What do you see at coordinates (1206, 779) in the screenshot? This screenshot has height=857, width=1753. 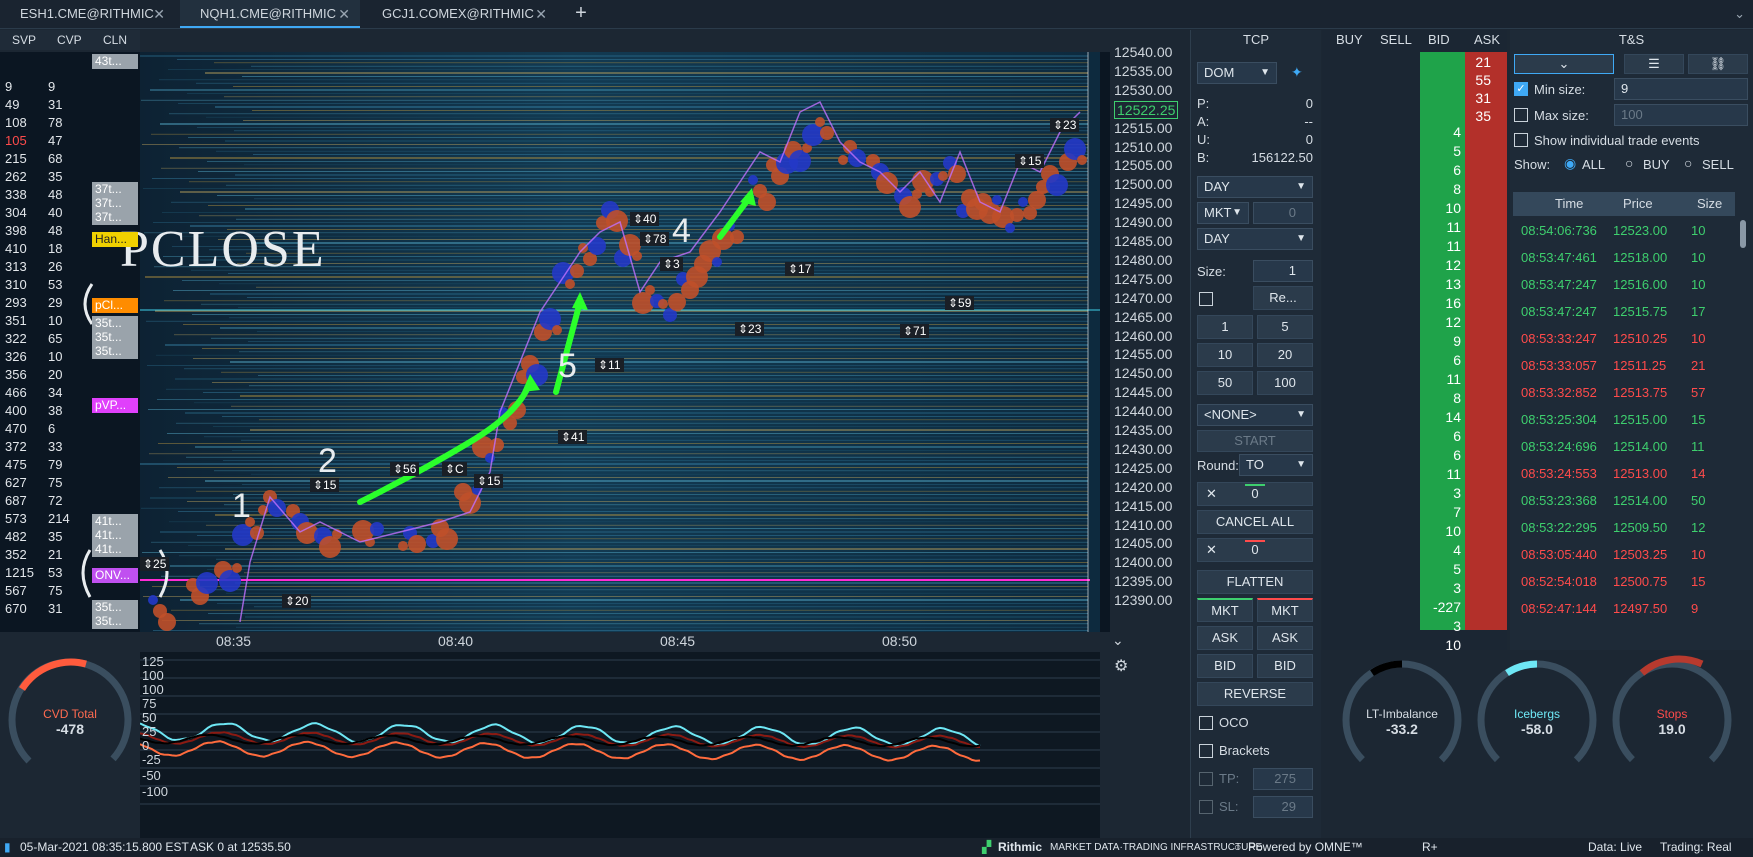 I see `tp-checkbox` at bounding box center [1206, 779].